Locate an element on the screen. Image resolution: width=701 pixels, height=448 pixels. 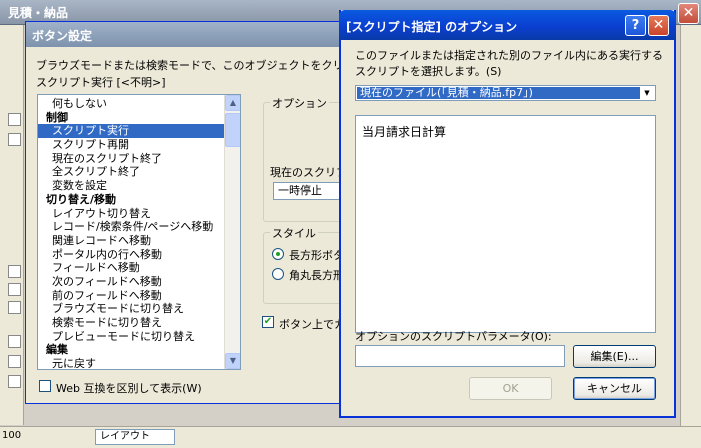
action-list-scrollbar: ▲ ▼ is located at coordinates (232, 232).